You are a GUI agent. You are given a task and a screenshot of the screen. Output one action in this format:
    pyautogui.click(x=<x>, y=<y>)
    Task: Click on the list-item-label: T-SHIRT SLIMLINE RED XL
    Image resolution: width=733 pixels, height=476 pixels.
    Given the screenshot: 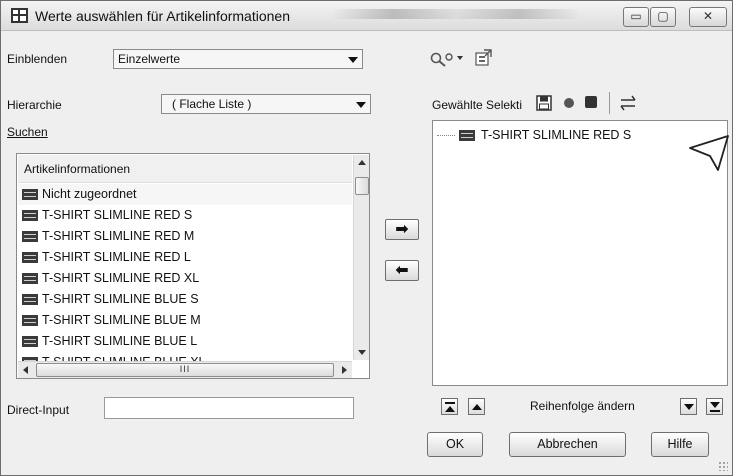 What is the action you would take?
    pyautogui.click(x=121, y=278)
    